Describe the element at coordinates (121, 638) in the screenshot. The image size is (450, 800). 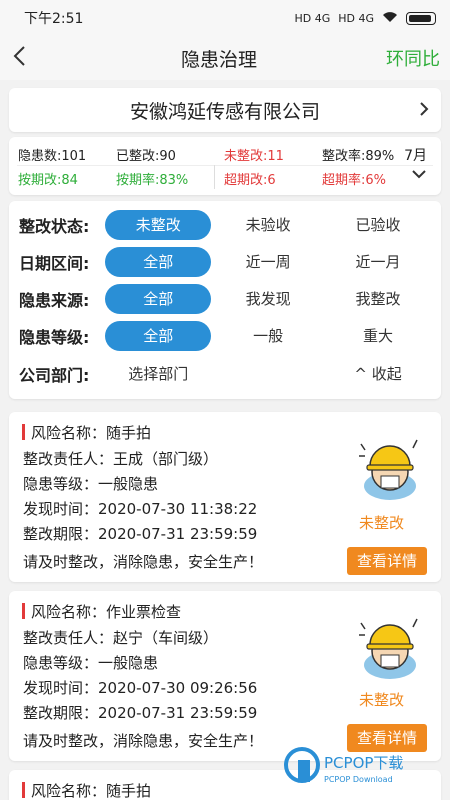
I see `card-owner: 整改责任人：赵宁（车间级）` at that location.